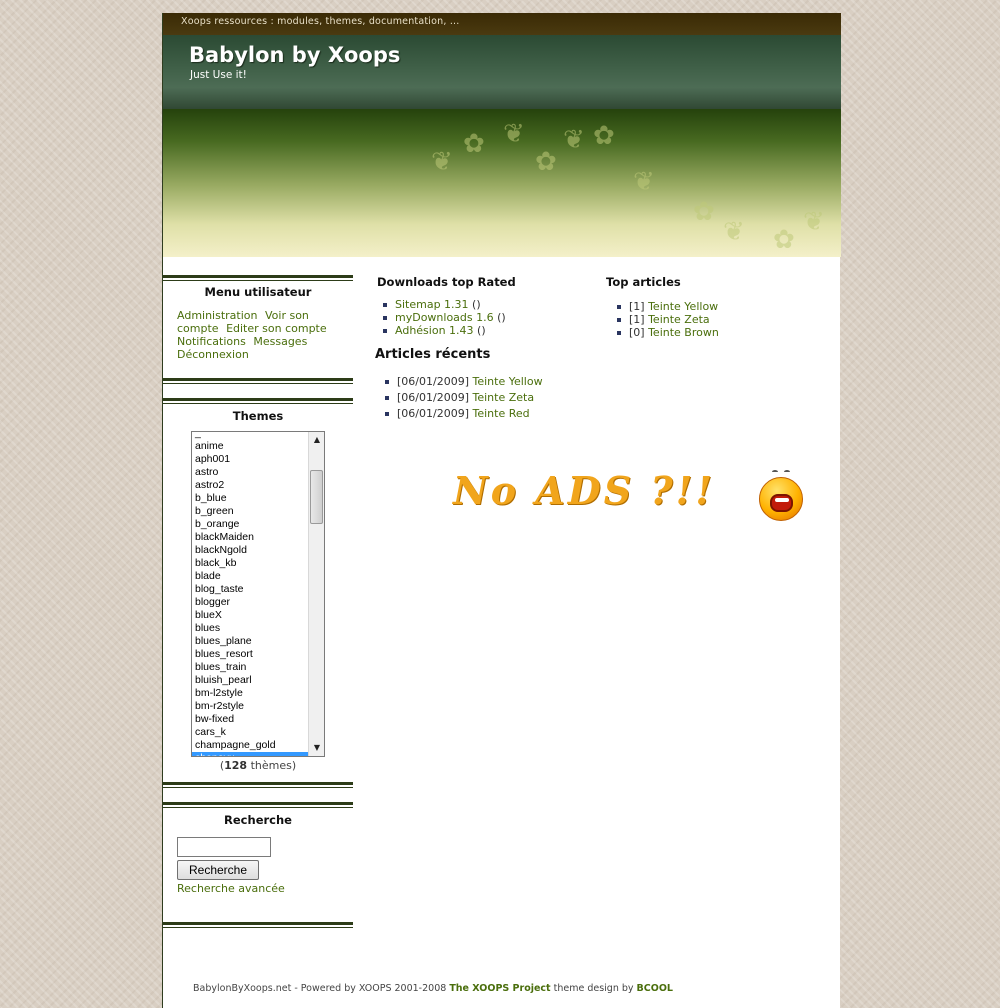 Image resolution: width=1000 pixels, height=1008 pixels. Describe the element at coordinates (250, 446) in the screenshot. I see `theme-option: anime` at that location.